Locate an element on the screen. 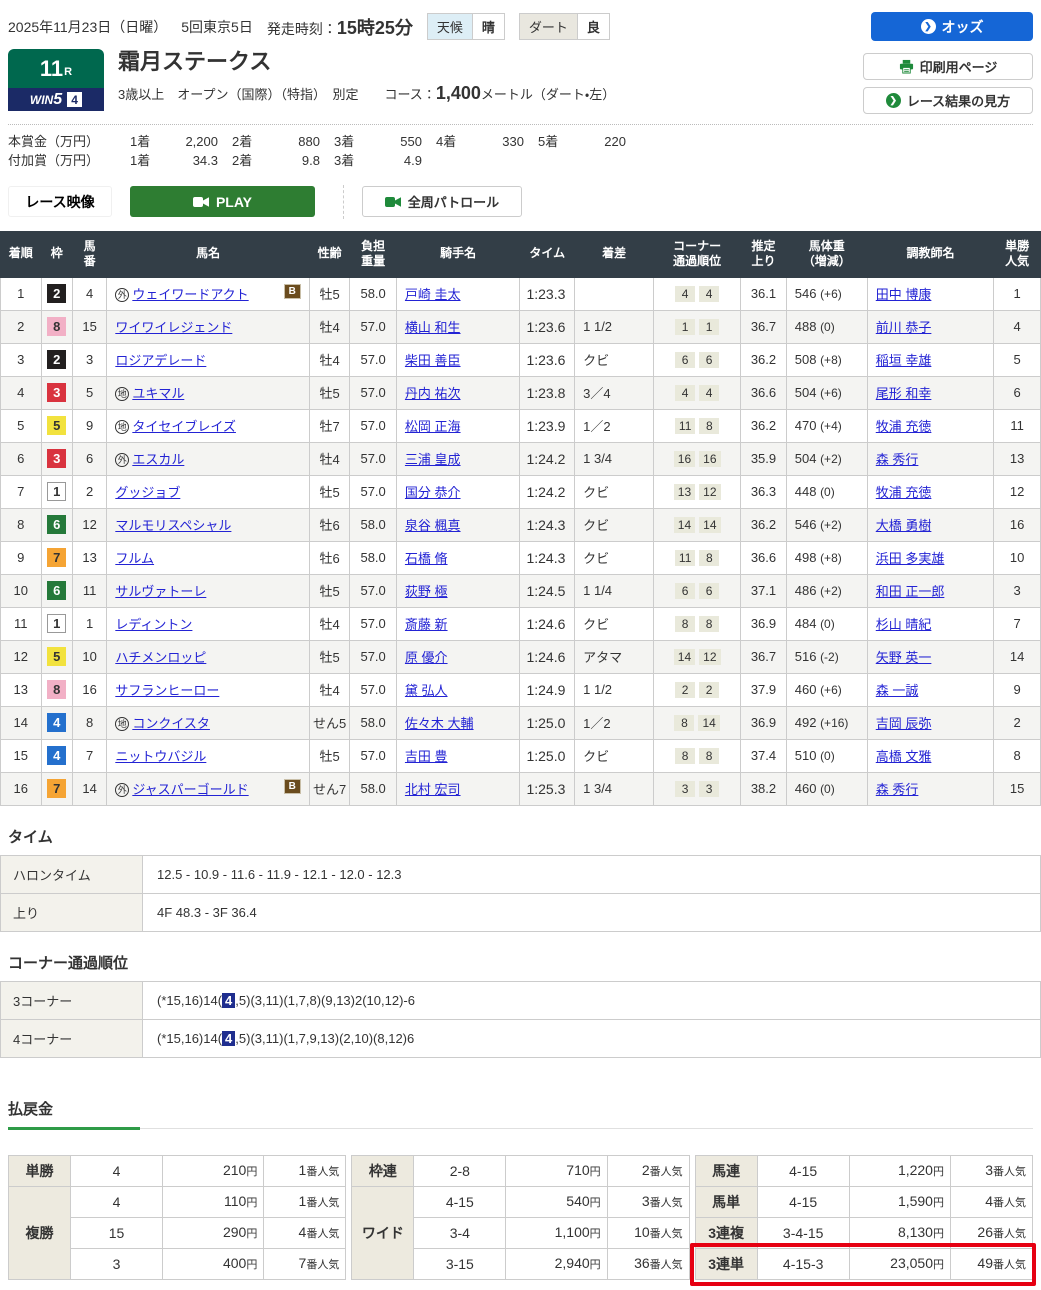 The width and height of the screenshot is (1041, 1290). jockey-link: 原 優介 is located at coordinates (426, 657).